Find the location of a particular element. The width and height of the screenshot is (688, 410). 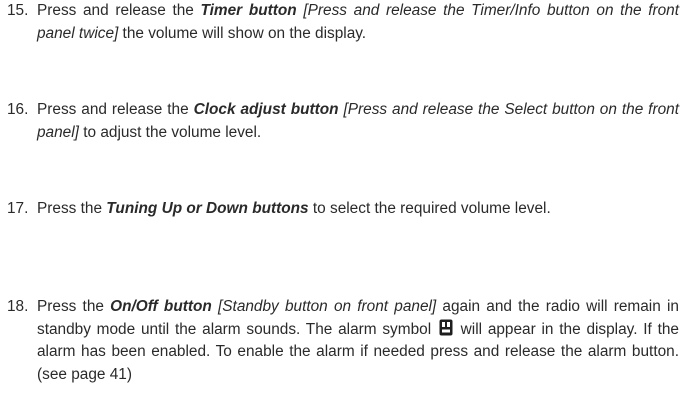

front-panel-note: [Standby button on front panel] is located at coordinates (327, 306).